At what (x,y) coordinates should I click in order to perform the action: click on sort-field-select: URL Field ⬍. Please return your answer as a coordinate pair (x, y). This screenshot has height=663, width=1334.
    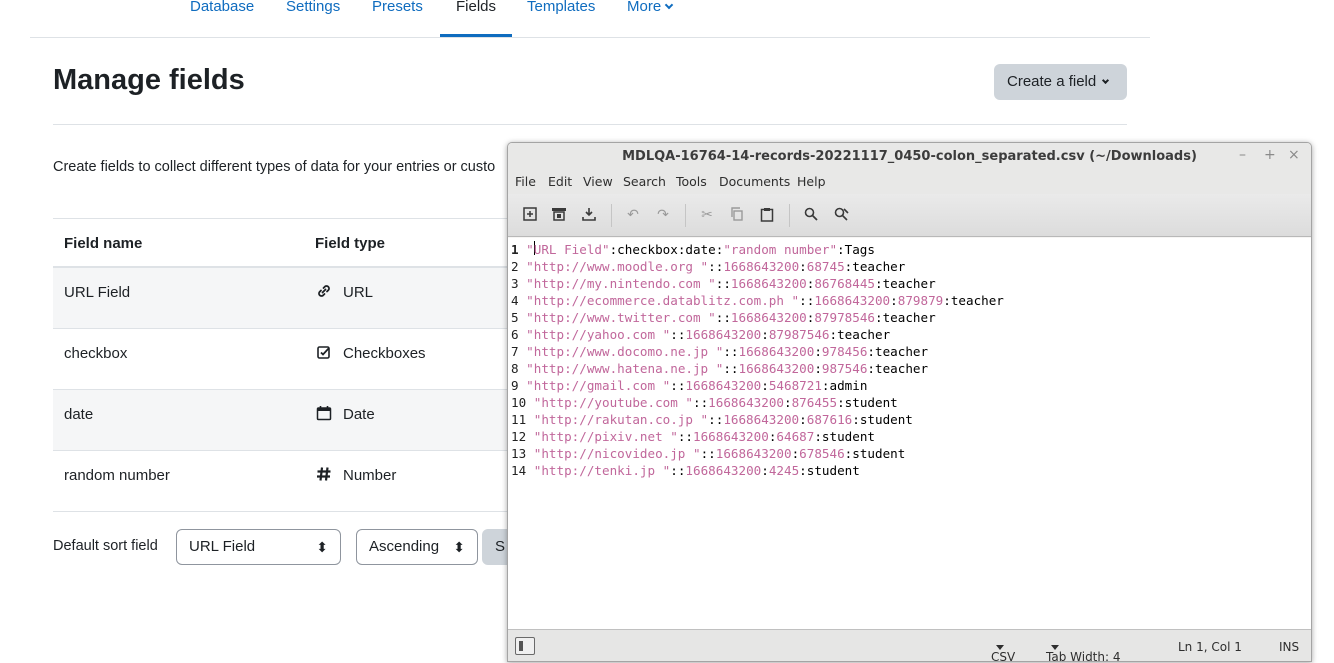
    Looking at the image, I should click on (258, 547).